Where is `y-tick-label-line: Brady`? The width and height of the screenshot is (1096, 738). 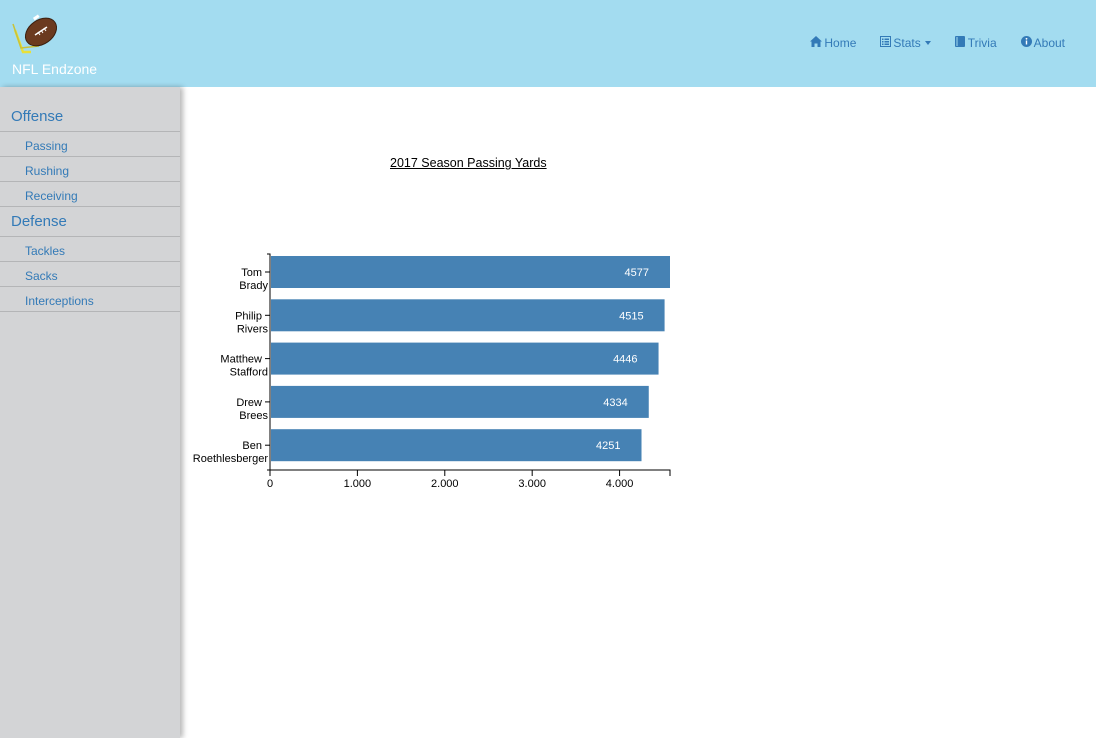 y-tick-label-line: Brady is located at coordinates (253, 286).